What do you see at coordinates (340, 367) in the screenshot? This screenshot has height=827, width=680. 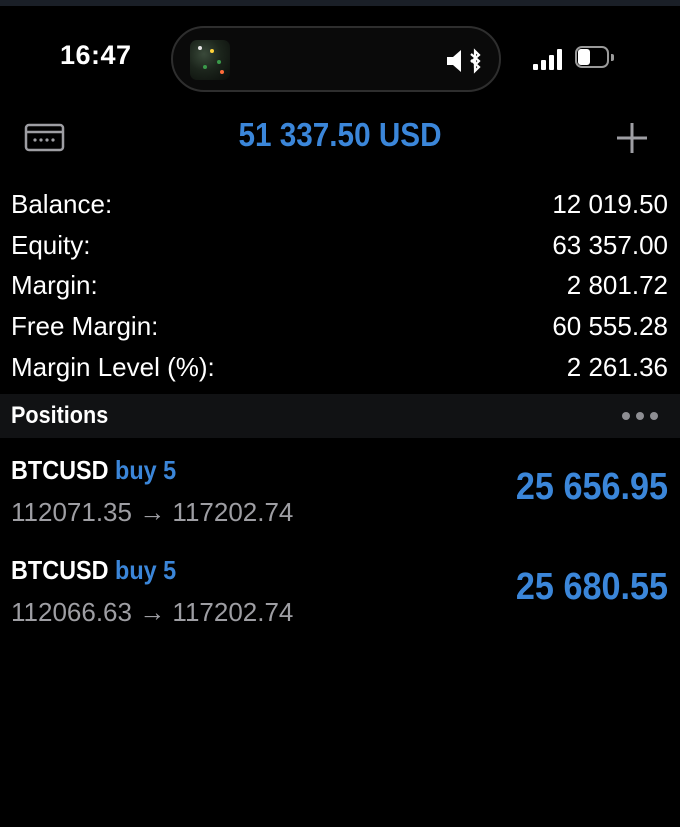 I see `margin-level-row: Margin Level (%): 2 261.36` at bounding box center [340, 367].